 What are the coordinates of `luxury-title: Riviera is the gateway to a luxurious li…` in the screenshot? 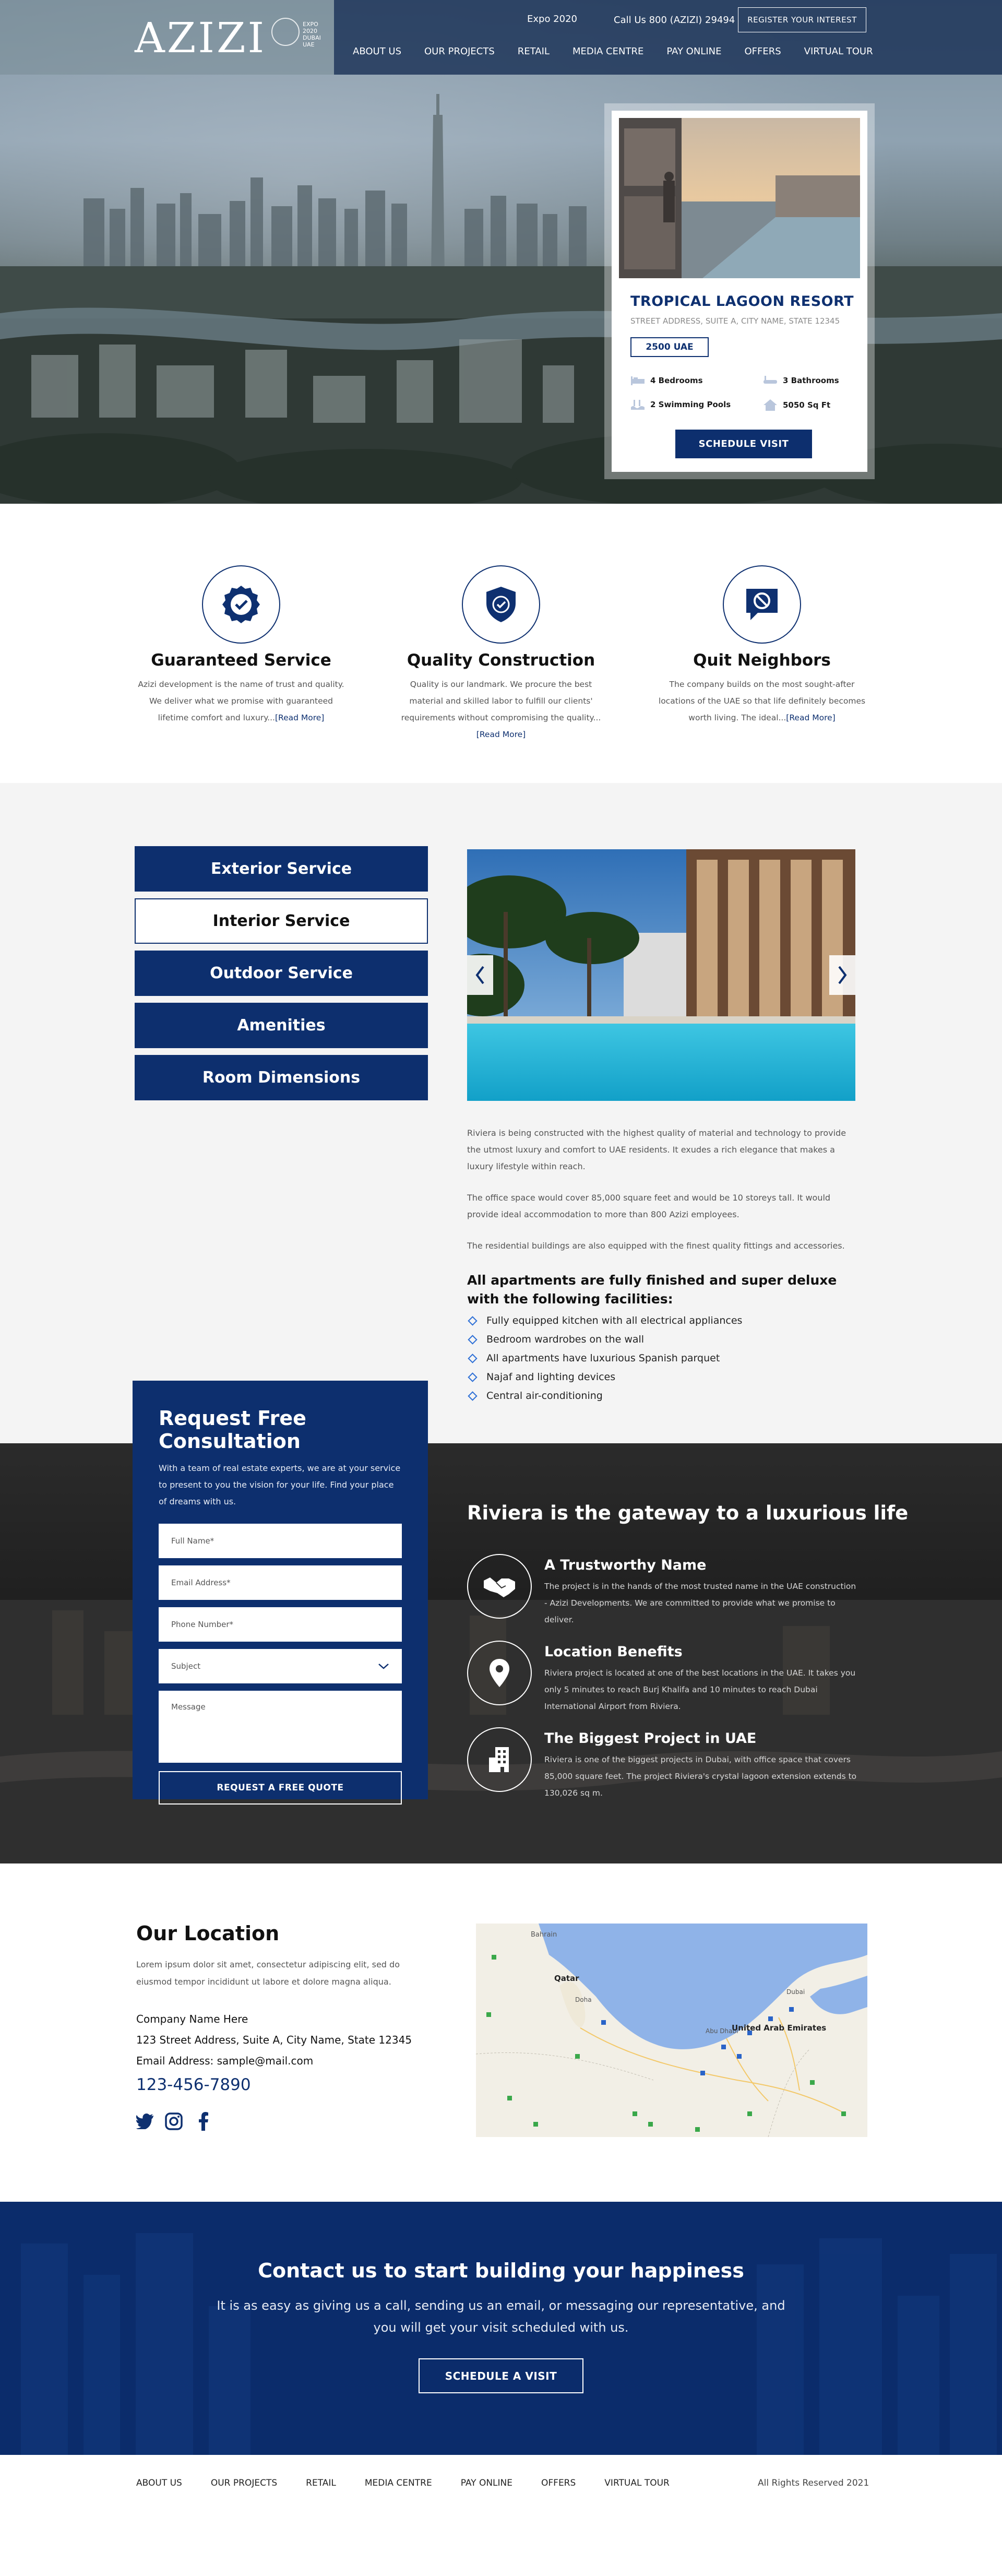 It's located at (688, 1513).